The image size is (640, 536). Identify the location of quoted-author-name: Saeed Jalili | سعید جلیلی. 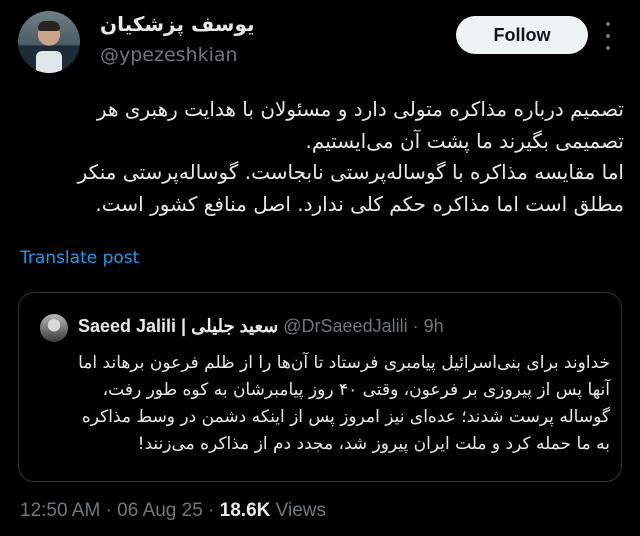
(178, 326).